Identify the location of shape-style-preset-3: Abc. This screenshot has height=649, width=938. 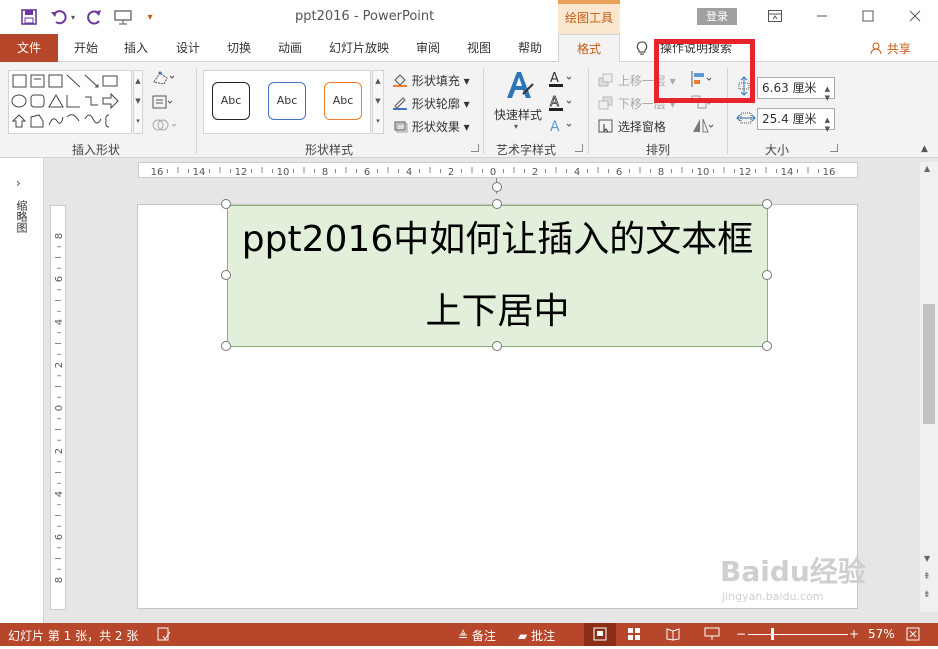
(343, 101).